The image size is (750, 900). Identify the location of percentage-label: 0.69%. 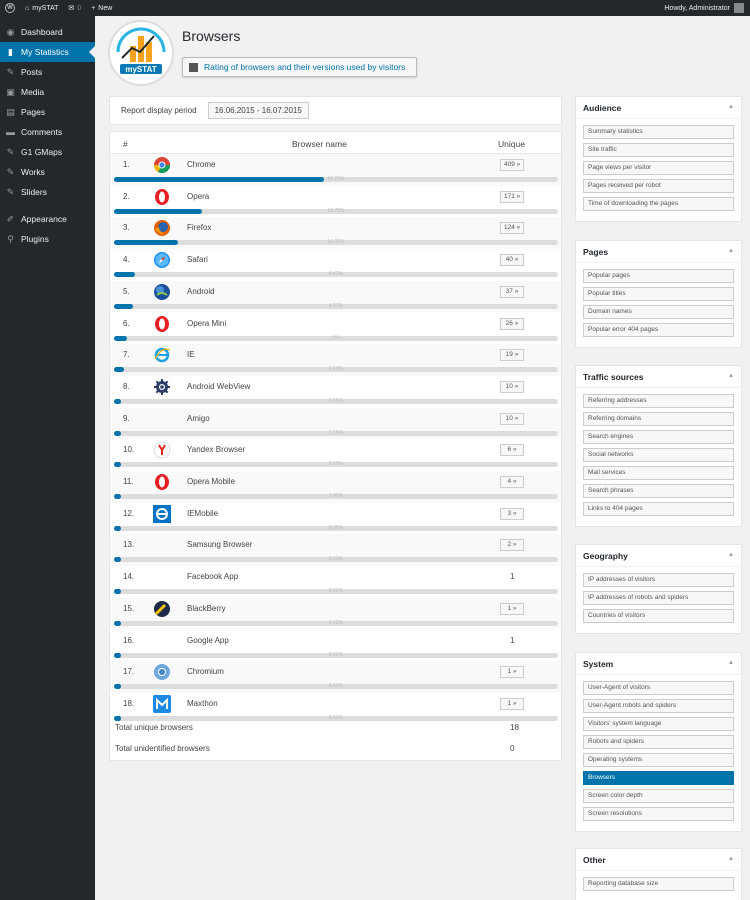
(336, 464).